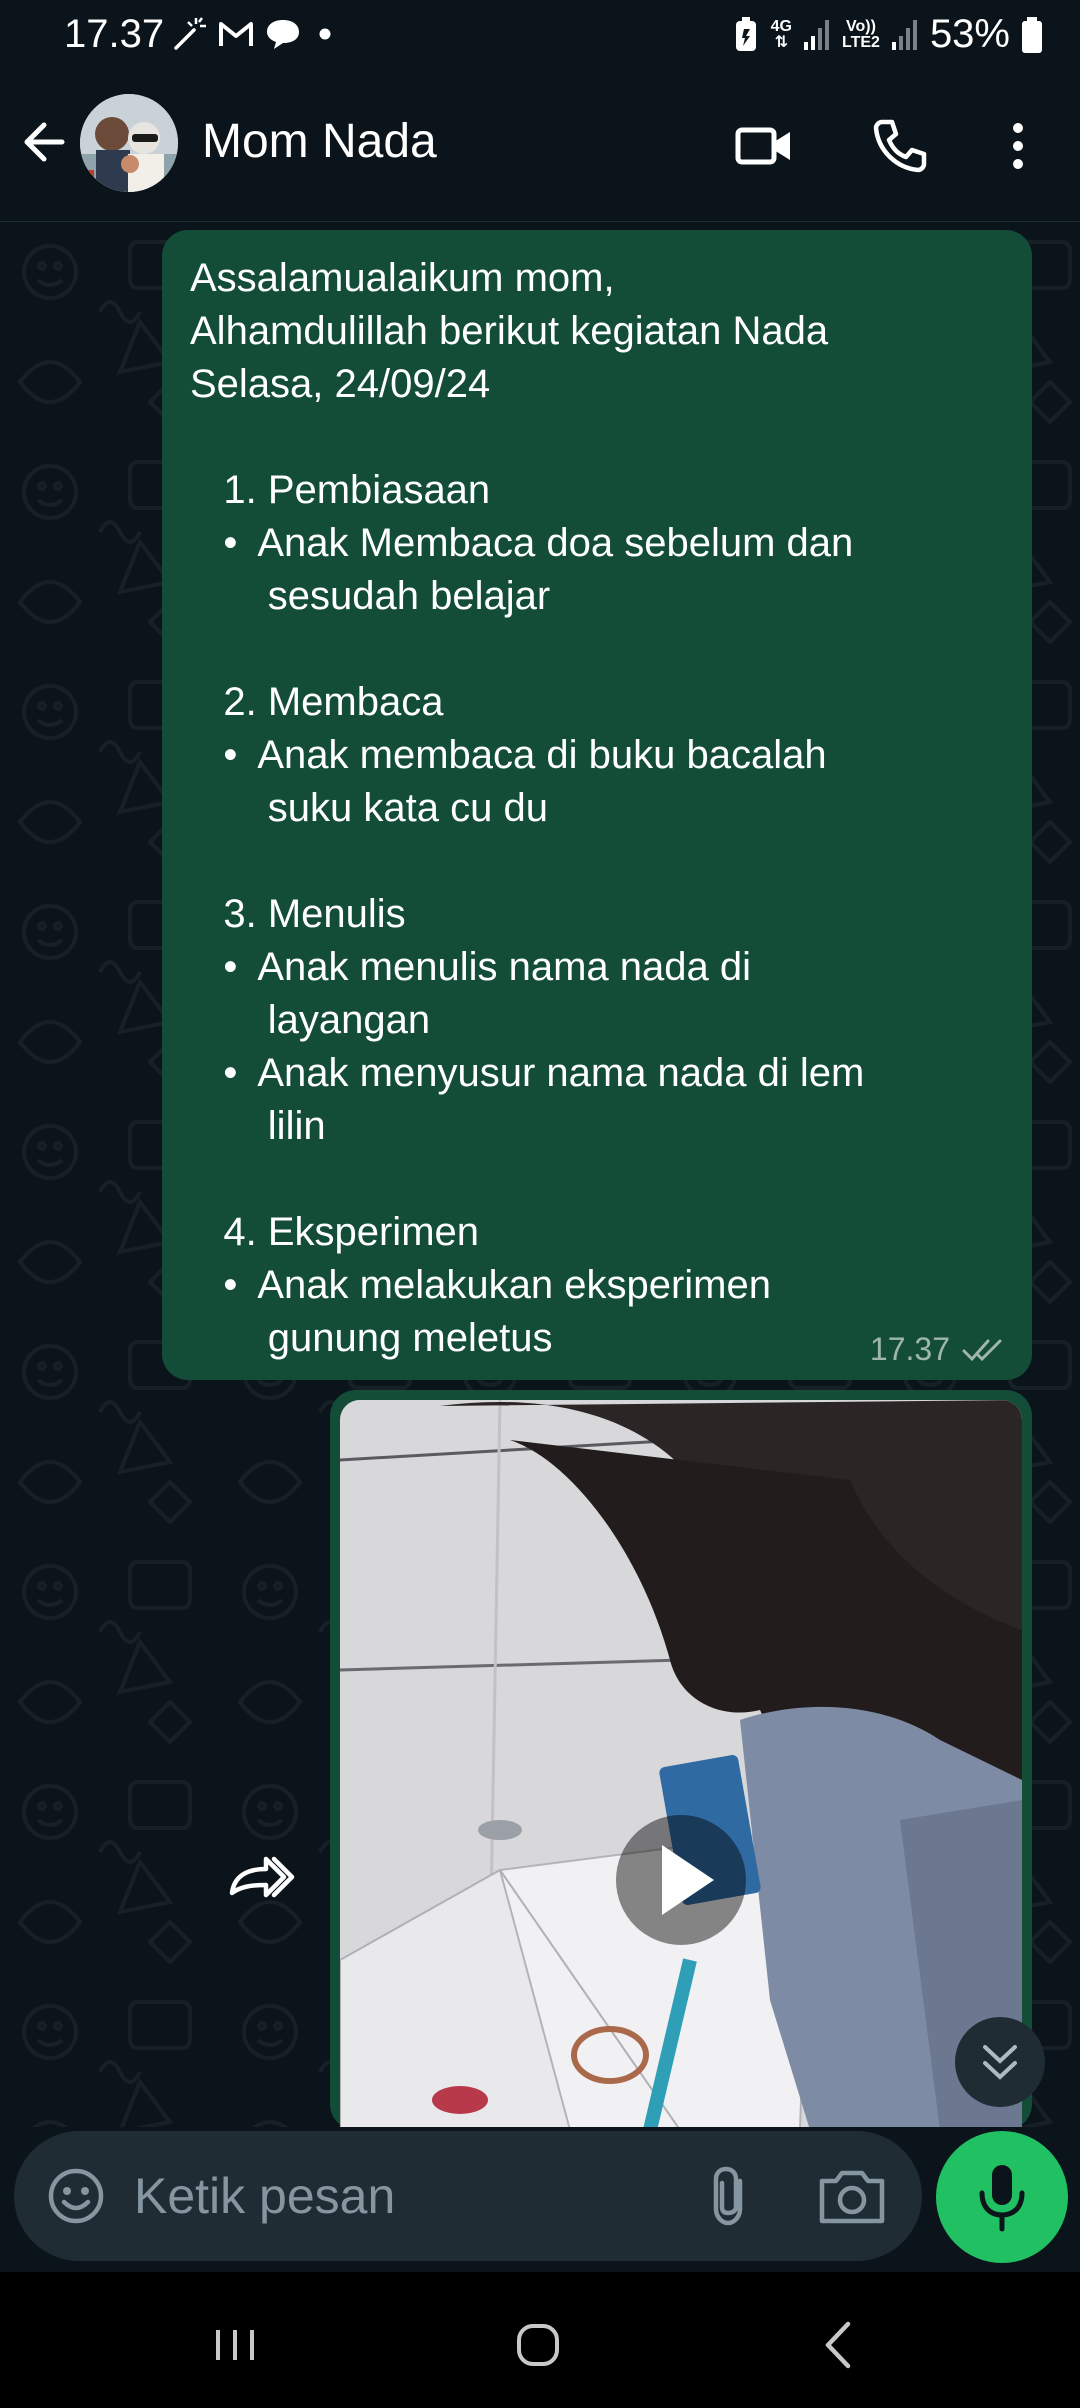 The image size is (1080, 2408). What do you see at coordinates (298, 914) in the screenshot?
I see `message-line: 3. Menulis` at bounding box center [298, 914].